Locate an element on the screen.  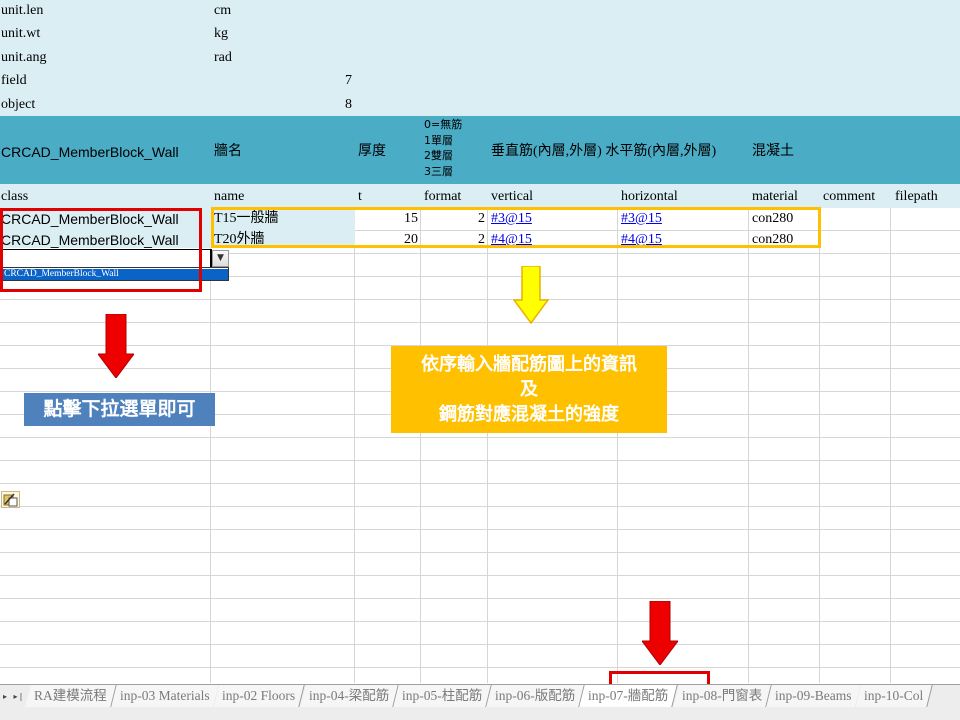
row1-material: con280 is located at coordinates (772, 219).